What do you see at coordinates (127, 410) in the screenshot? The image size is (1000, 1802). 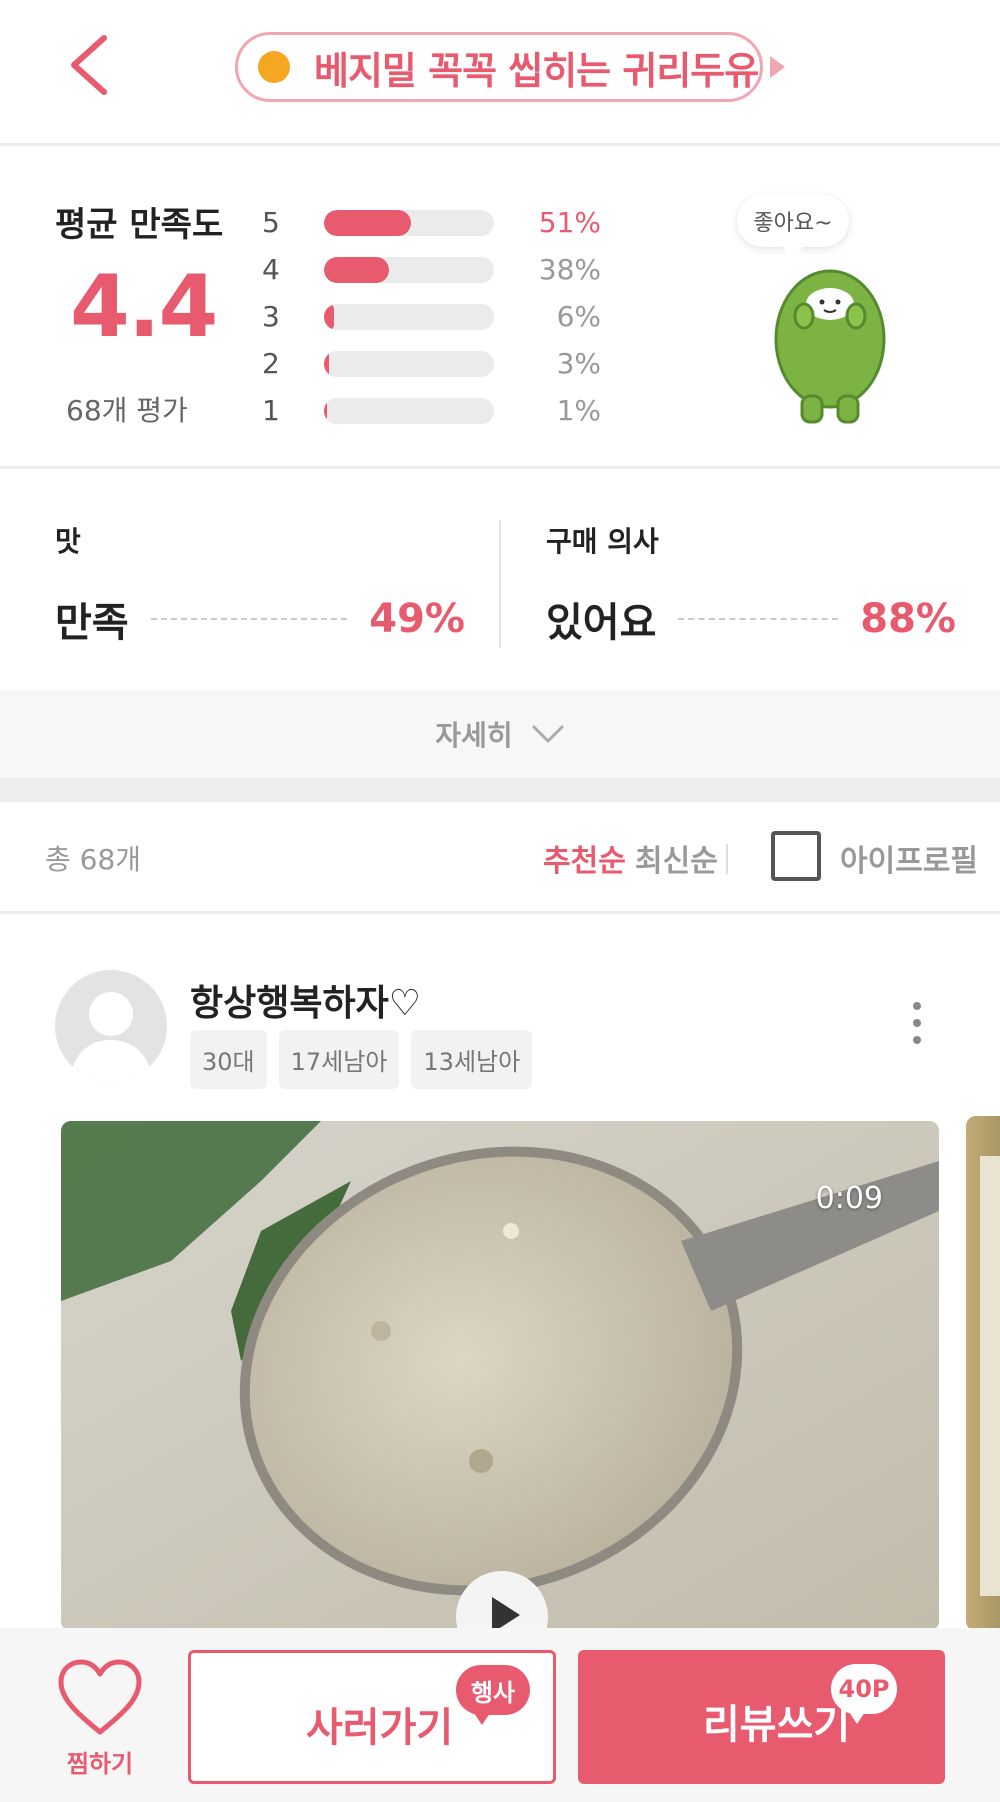 I see `rating-count: 68개 평가` at bounding box center [127, 410].